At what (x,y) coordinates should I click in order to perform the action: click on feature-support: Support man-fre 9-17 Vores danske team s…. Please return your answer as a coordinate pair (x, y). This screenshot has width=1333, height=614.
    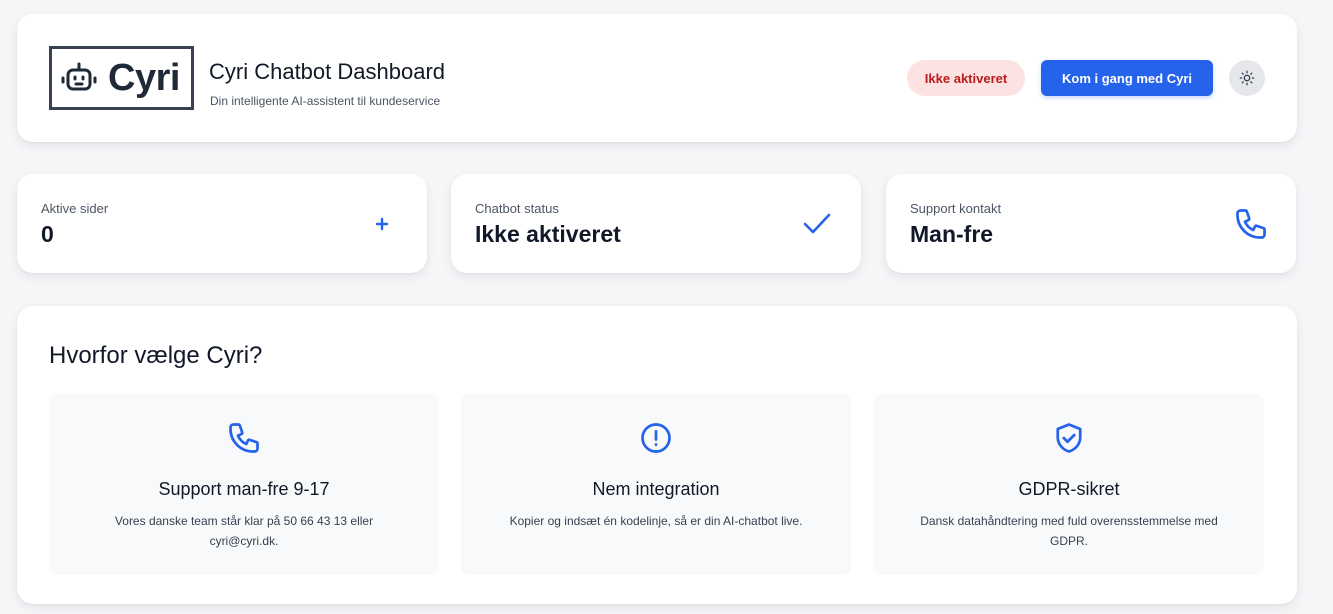
    Looking at the image, I should click on (244, 484).